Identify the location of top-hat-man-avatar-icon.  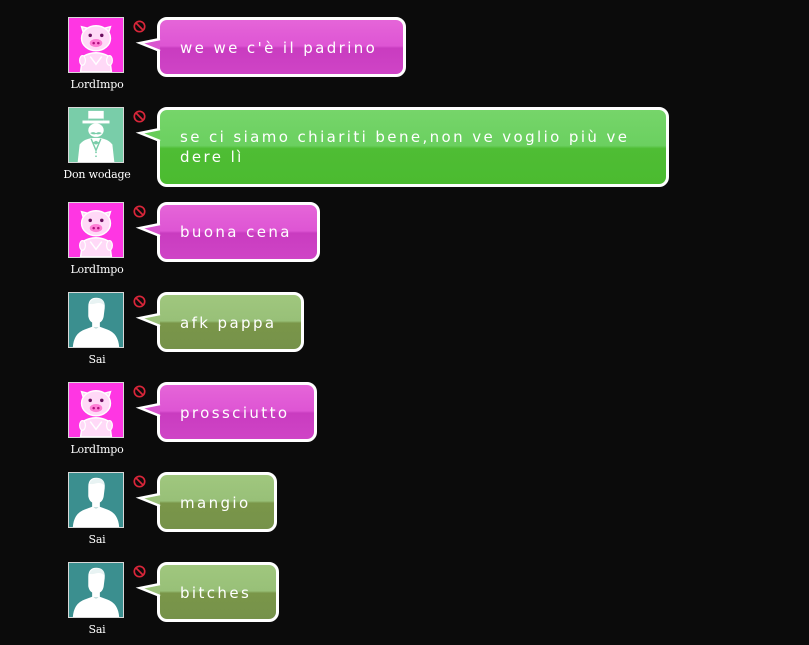
(96, 135).